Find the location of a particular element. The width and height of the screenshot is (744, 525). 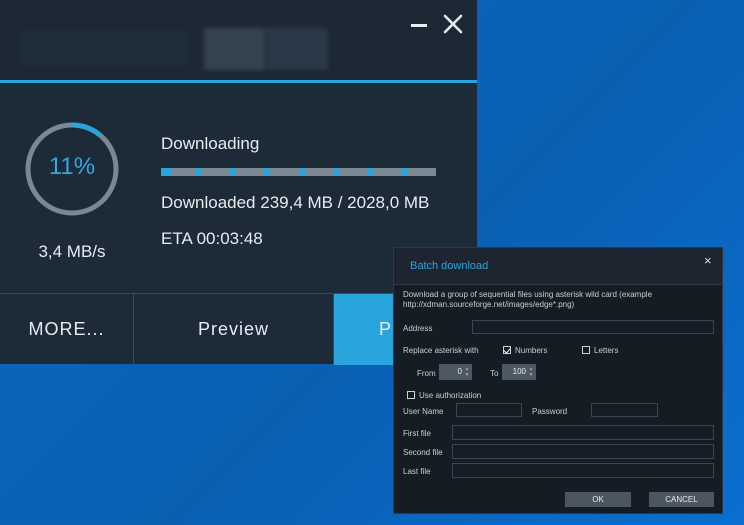

download-speed: 3,4 MB/s is located at coordinates (72, 251).